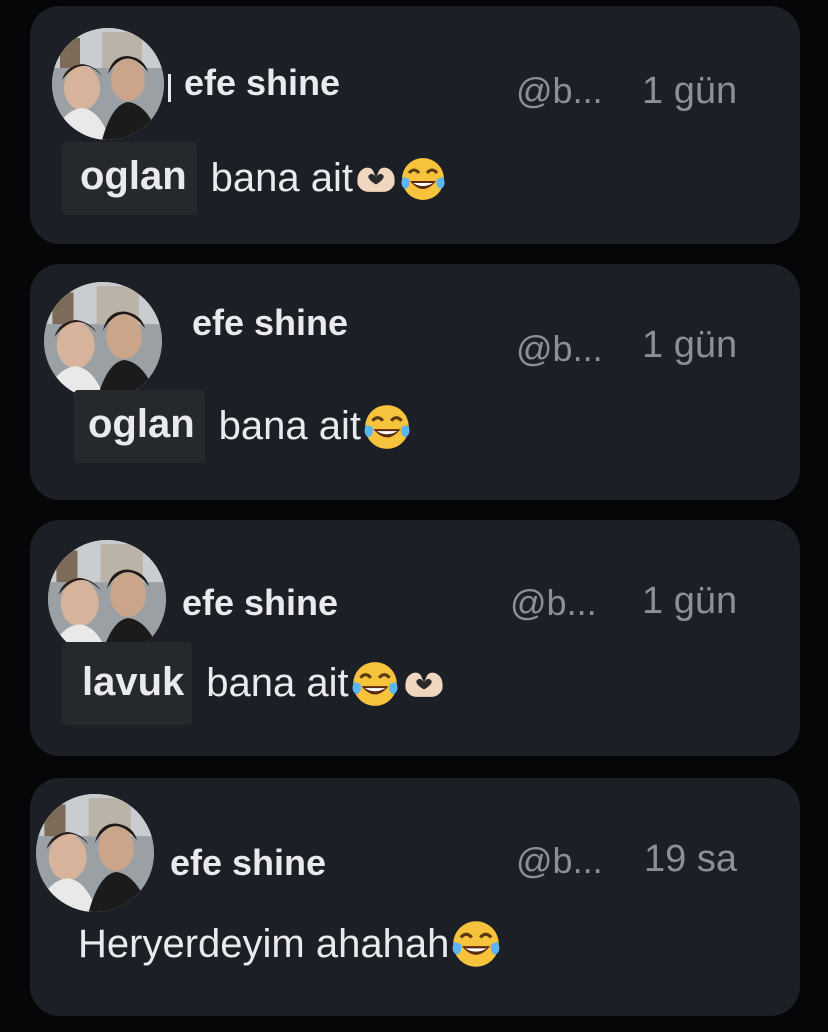 This screenshot has width=828, height=1032. Describe the element at coordinates (264, 943) in the screenshot. I see `message-text: Heryerdeyim ahahah` at that location.